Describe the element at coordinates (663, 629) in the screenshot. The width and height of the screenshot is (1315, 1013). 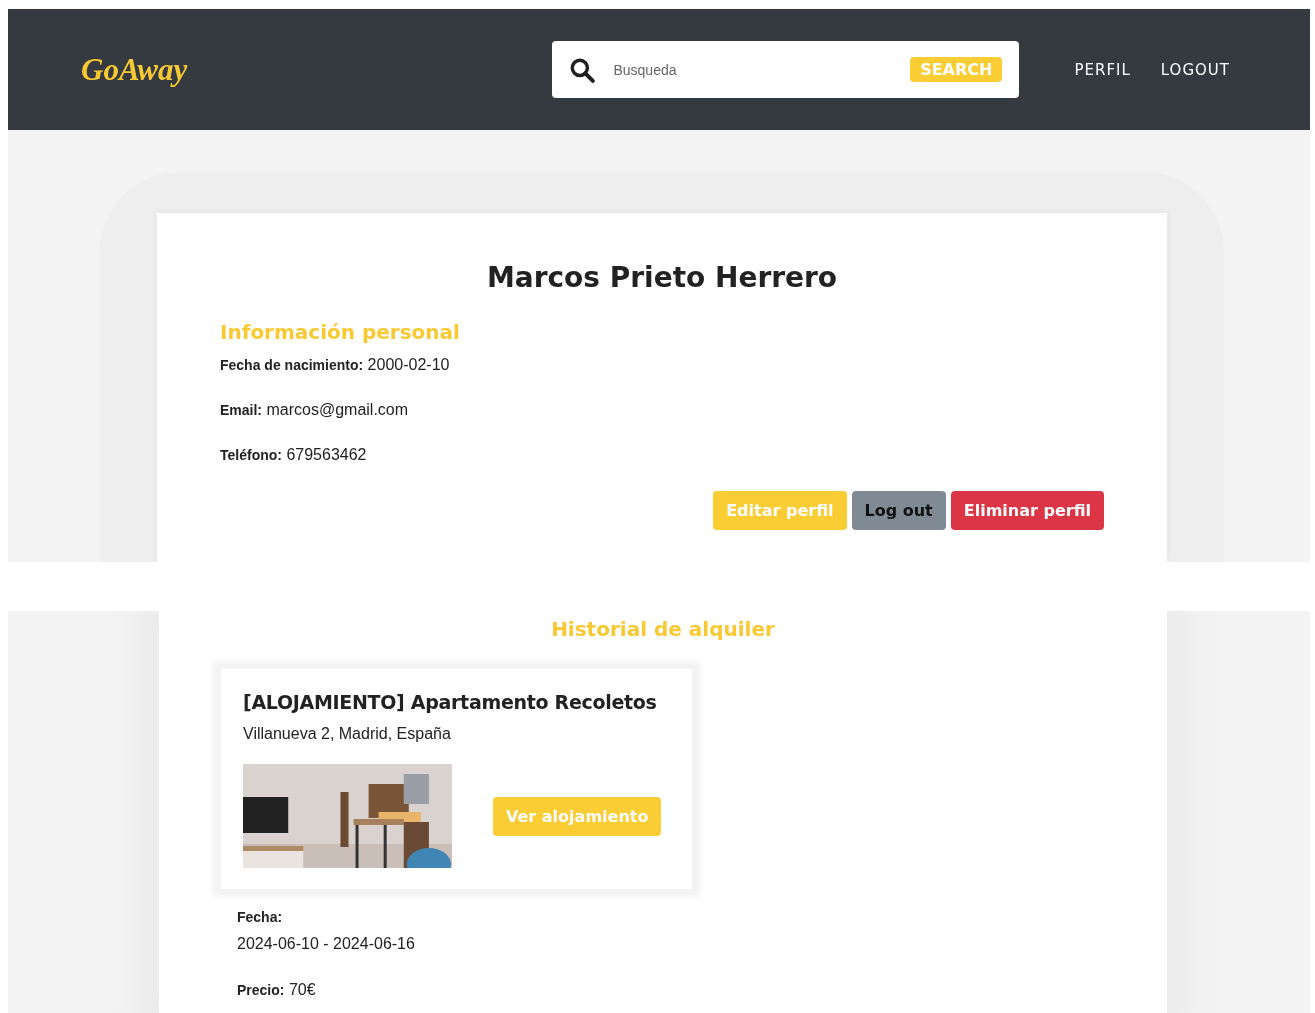
I see `section-title: Historial de alquiler` at that location.